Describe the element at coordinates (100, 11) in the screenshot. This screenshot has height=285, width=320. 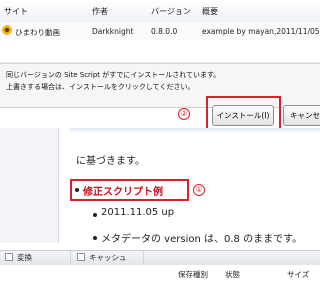
I see `column-header-author: 作者` at that location.